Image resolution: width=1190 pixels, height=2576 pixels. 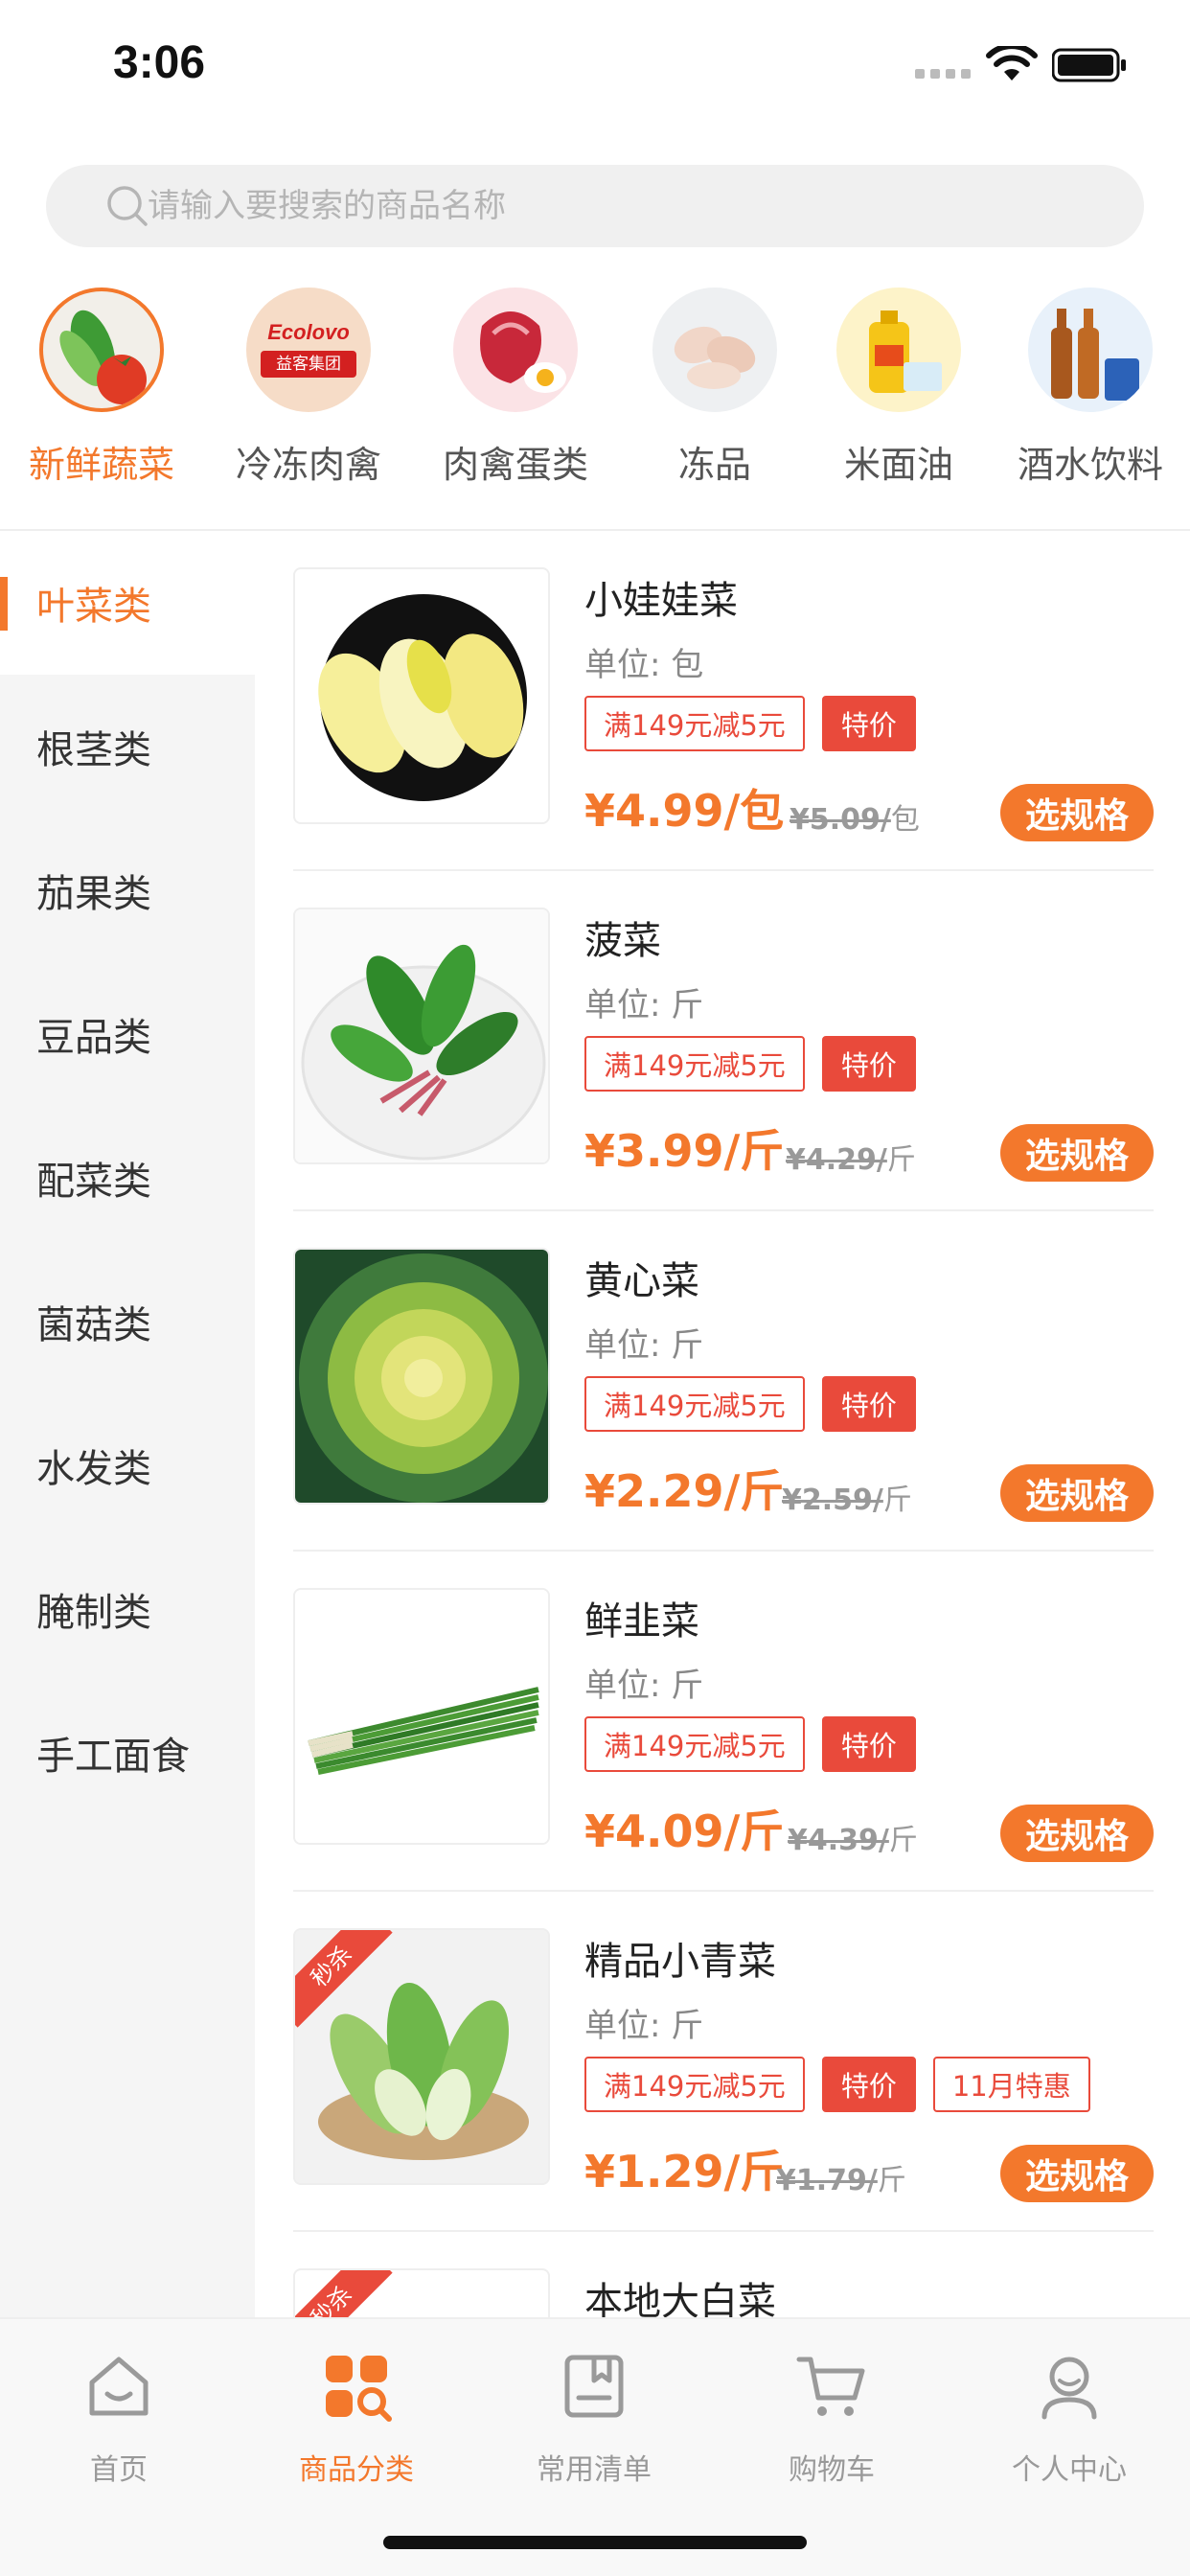 What do you see at coordinates (899, 350) in the screenshot?
I see `cooking-oil-image` at bounding box center [899, 350].